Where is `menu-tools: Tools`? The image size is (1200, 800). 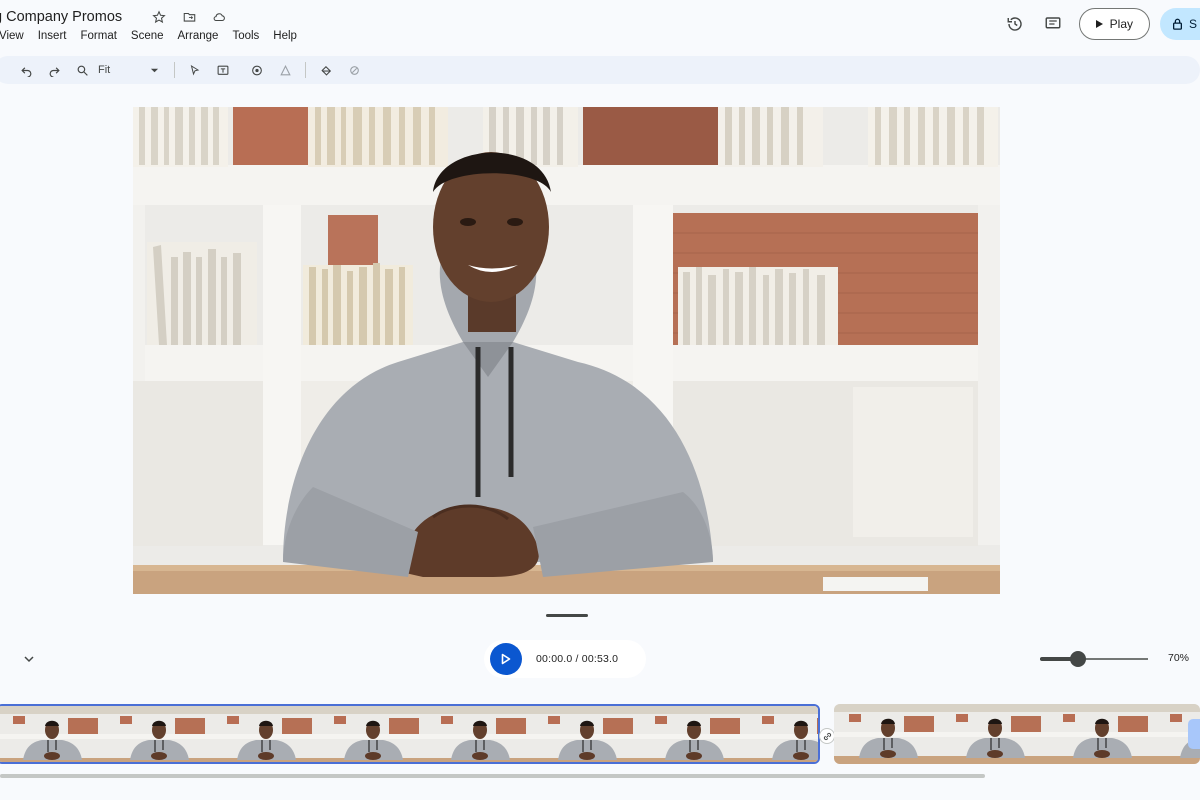 menu-tools: Tools is located at coordinates (245, 36).